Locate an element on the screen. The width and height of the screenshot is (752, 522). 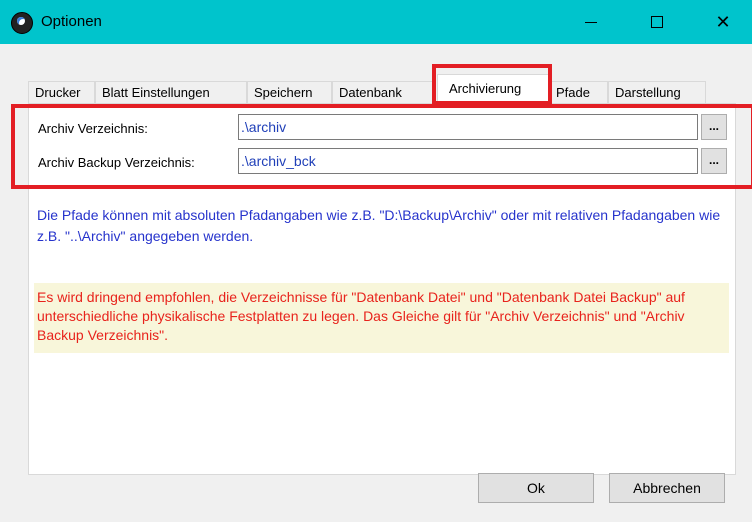
archive-dir-label: Archiv Verzeichnis: is located at coordinates (93, 128).